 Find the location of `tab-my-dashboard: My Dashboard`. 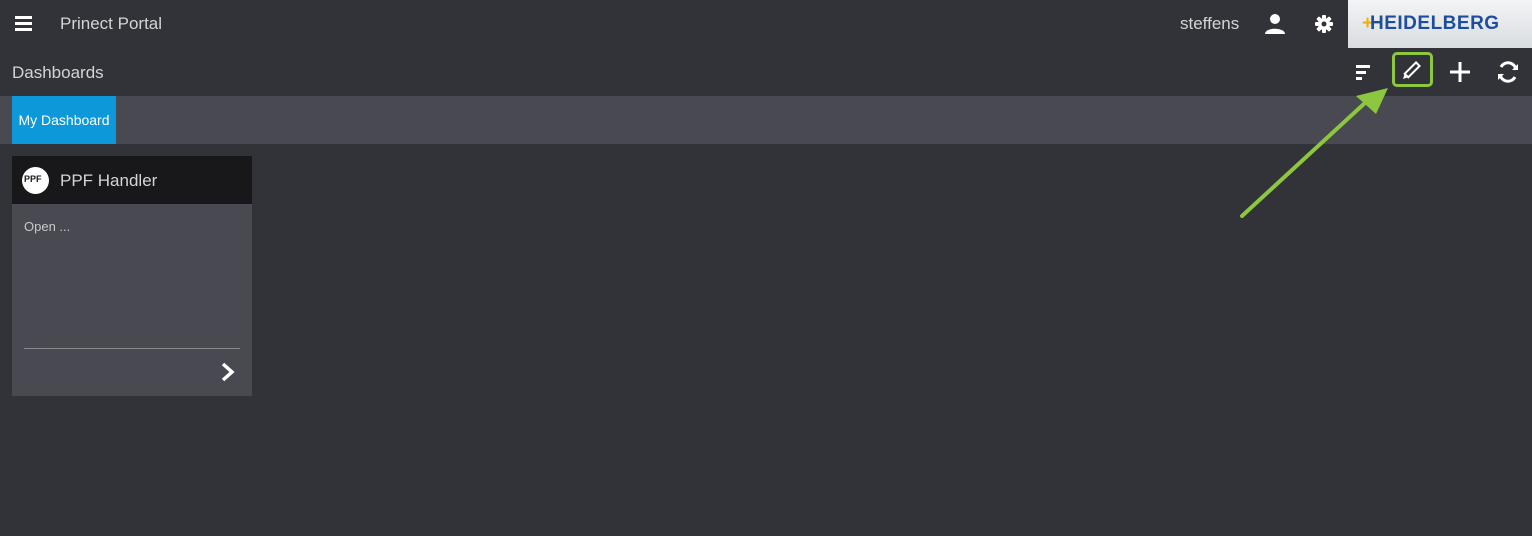

tab-my-dashboard: My Dashboard is located at coordinates (64, 120).